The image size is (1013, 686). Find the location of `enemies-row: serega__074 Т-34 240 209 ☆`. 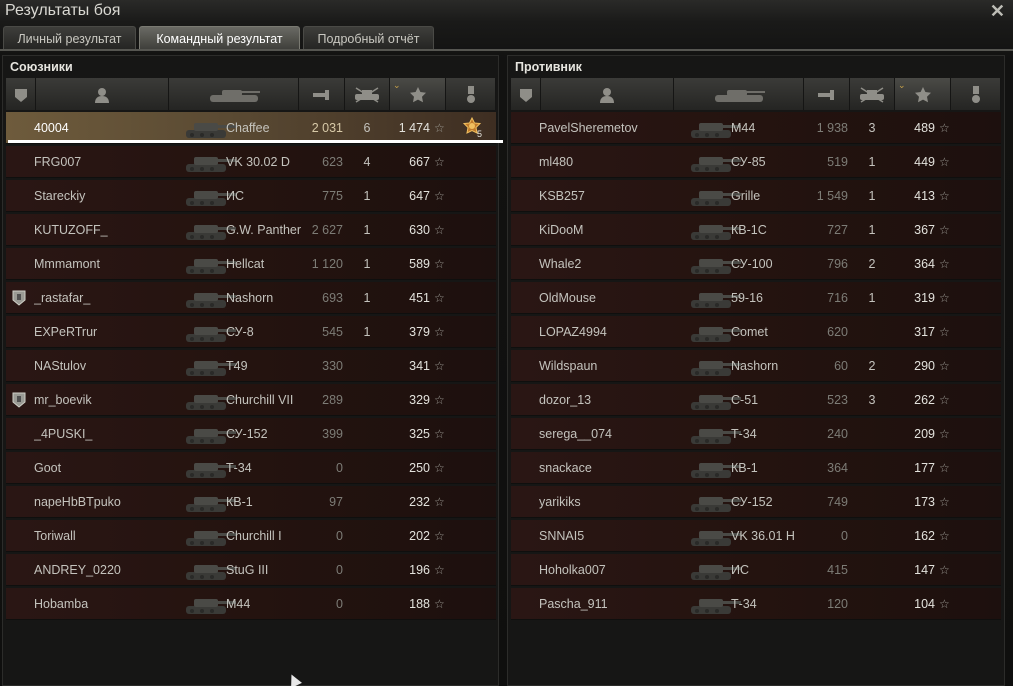

enemies-row: serega__074 Т-34 240 209 ☆ is located at coordinates (756, 434).